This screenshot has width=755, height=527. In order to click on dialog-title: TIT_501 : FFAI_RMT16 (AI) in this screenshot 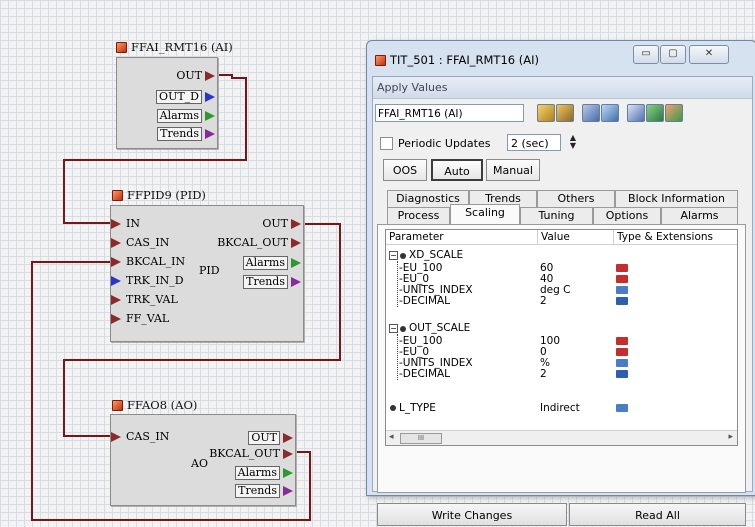, I will do `click(457, 60)`.